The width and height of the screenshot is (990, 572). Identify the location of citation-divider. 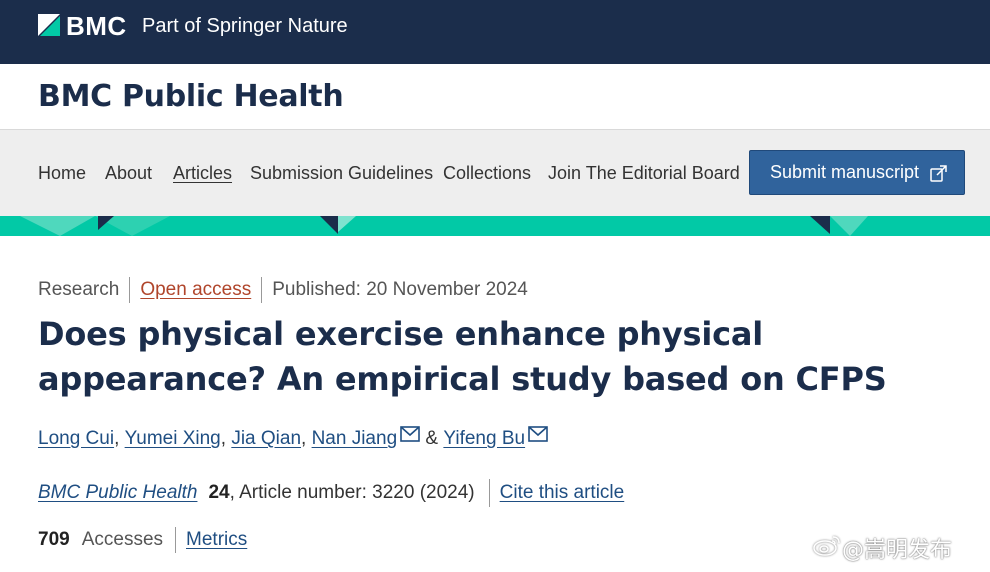
(489, 493).